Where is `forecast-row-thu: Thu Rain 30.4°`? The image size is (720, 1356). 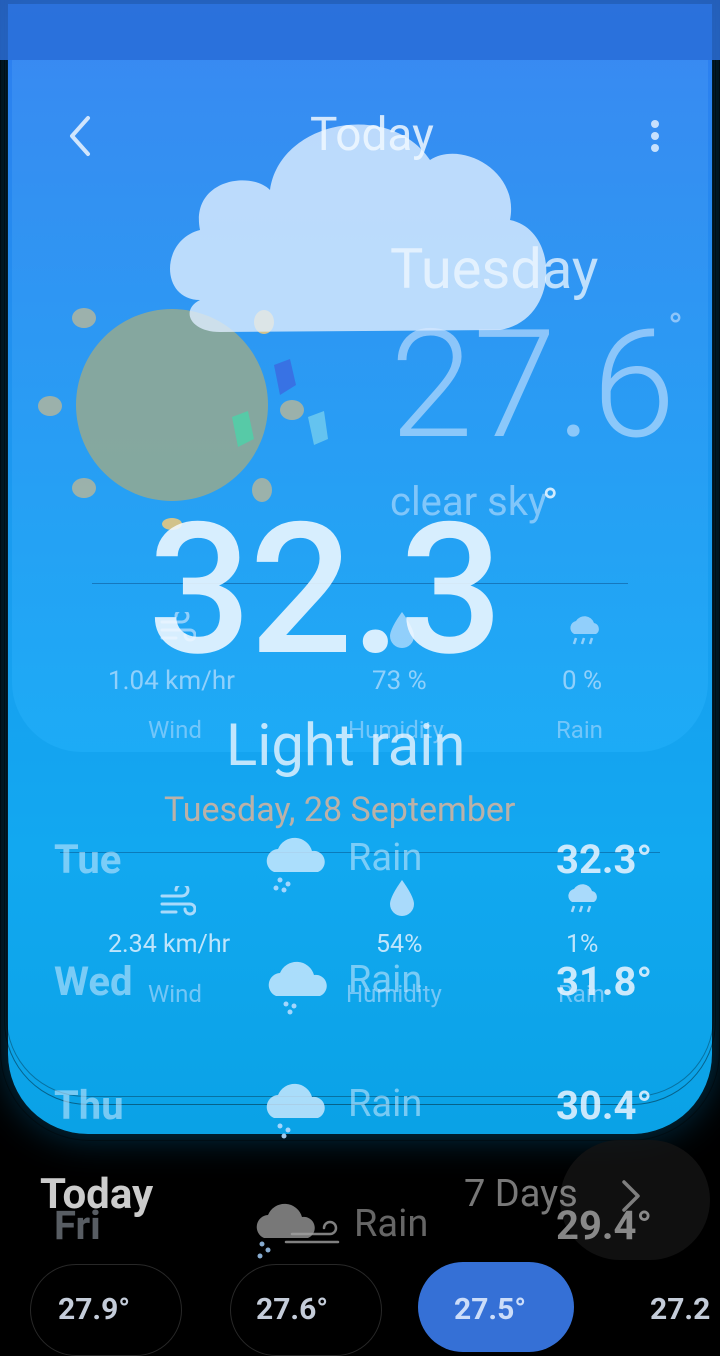 forecast-row-thu: Thu Rain 30.4° is located at coordinates (360, 1107).